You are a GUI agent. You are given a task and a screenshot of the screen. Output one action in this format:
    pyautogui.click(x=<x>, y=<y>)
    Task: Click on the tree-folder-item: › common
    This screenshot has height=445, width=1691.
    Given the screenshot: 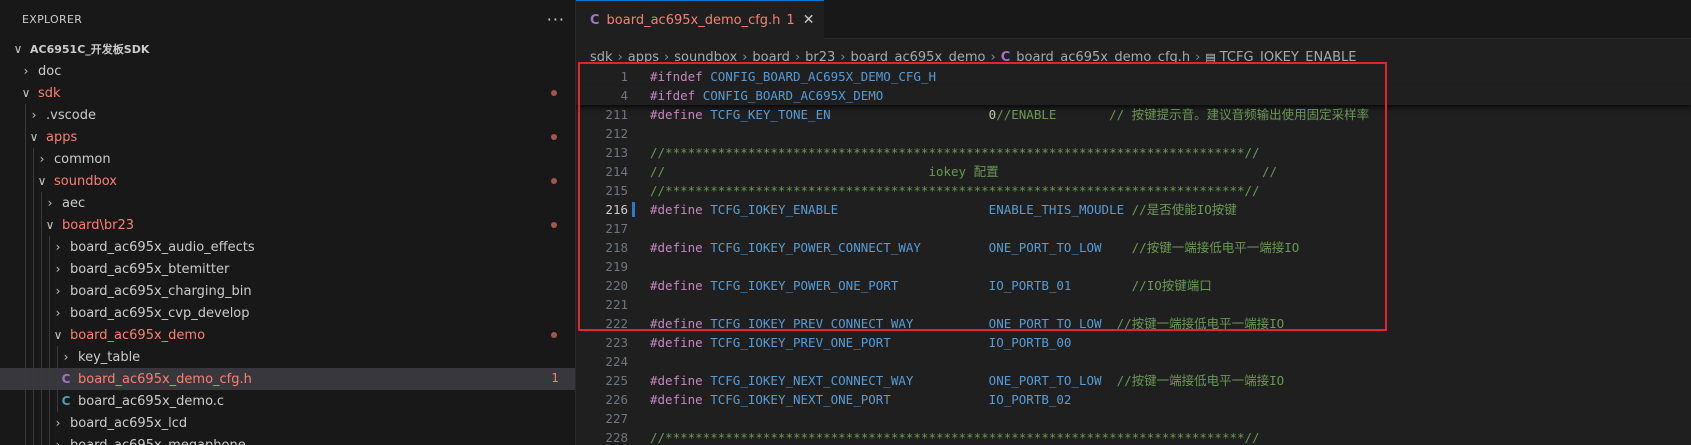 What is the action you would take?
    pyautogui.click(x=287, y=159)
    